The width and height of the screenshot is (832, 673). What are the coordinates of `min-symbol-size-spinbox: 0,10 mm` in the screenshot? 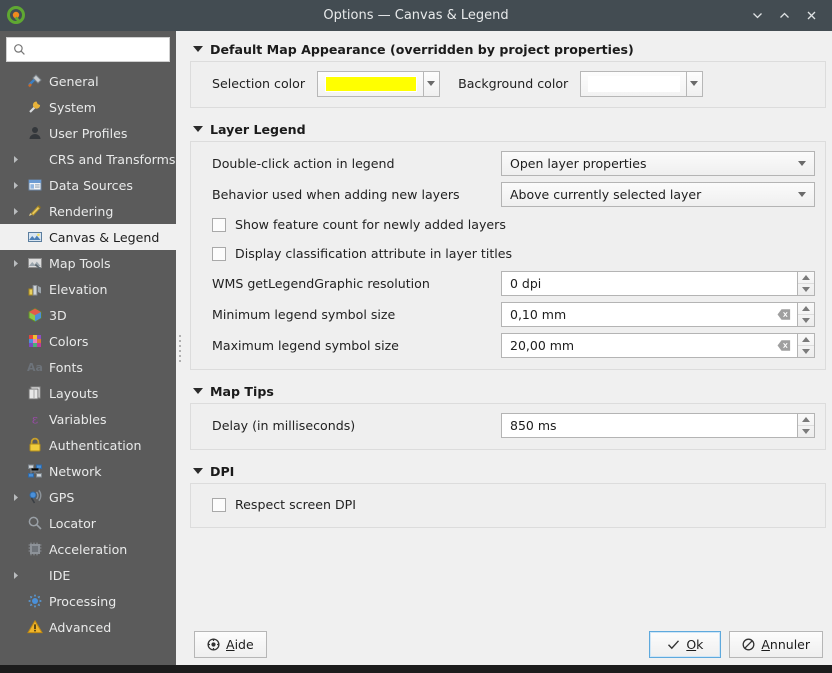 It's located at (658, 314).